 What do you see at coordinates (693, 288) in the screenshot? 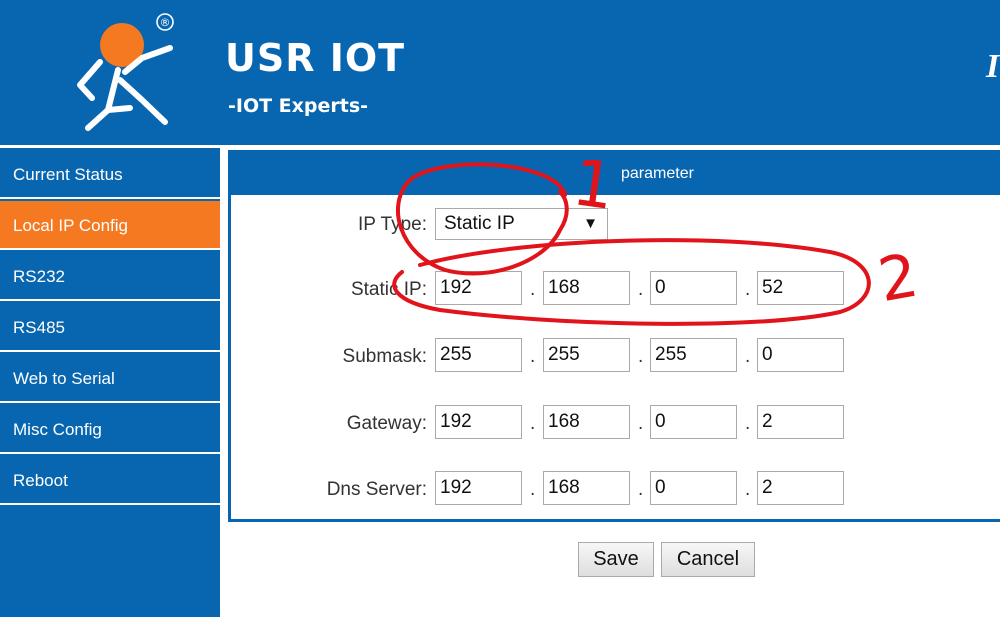
I see `static-ip-octet-3: 0` at bounding box center [693, 288].